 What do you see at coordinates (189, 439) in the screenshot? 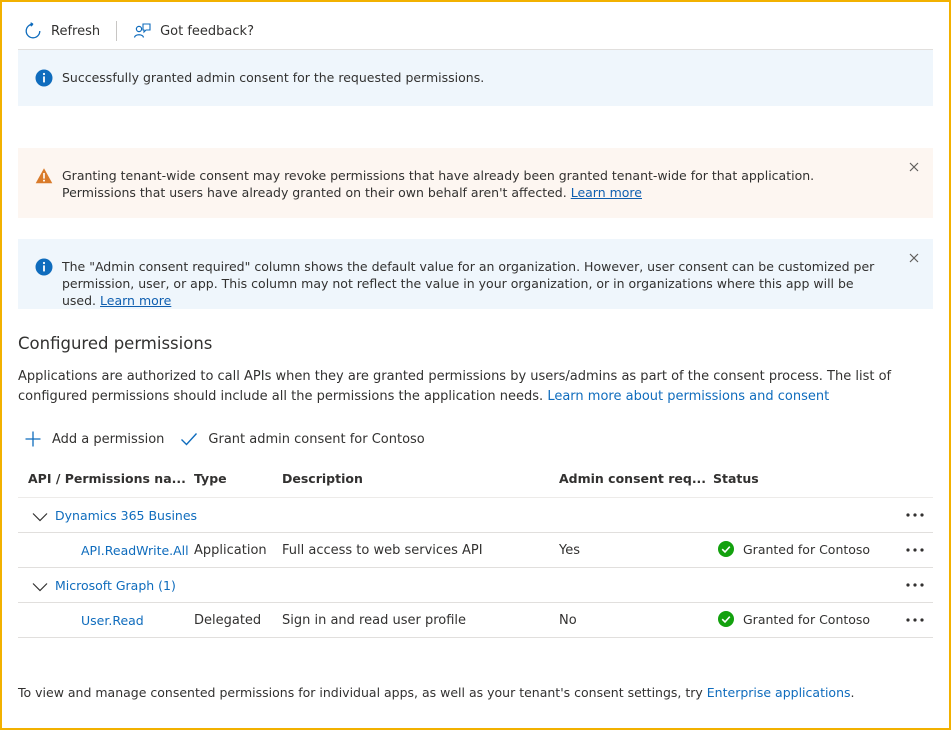
I see `checkmark-icon` at bounding box center [189, 439].